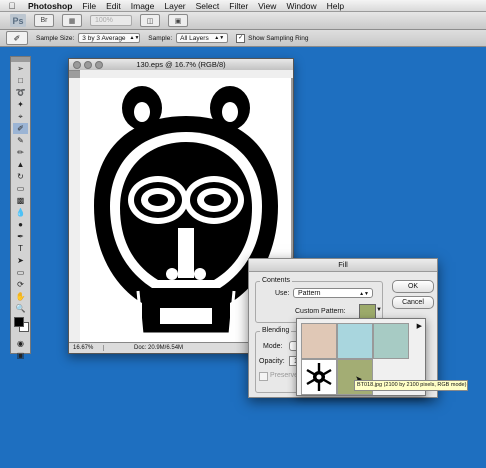  Describe the element at coordinates (181, 64) in the screenshot. I see `document-title: 130.eps @ 16.7% (RGB/8)` at that location.